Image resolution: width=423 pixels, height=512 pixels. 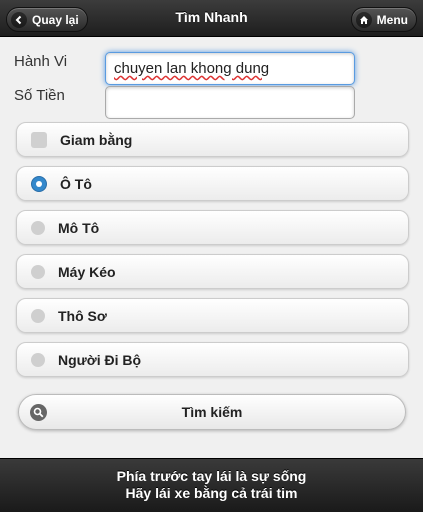 What do you see at coordinates (212, 359) in the screenshot?
I see `vehicle-radio-pedestrian: Người Đi Bộ` at bounding box center [212, 359].